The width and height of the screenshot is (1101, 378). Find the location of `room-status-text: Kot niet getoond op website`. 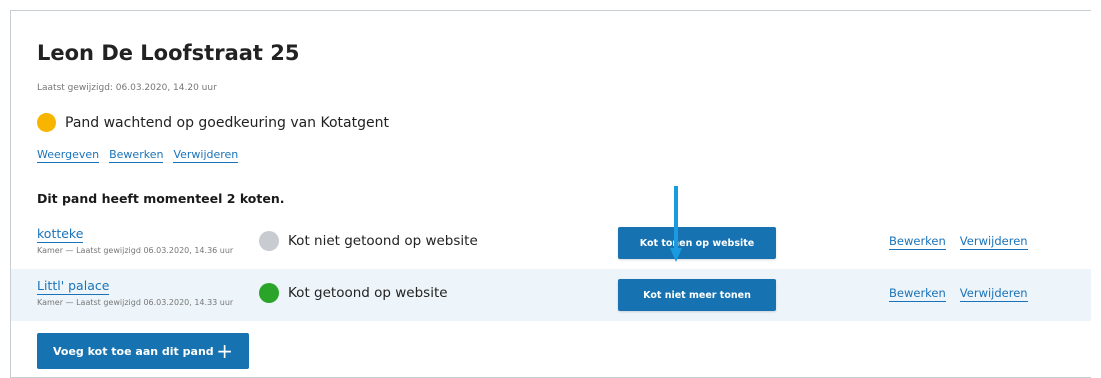

room-status-text: Kot niet getoond op website is located at coordinates (383, 241).